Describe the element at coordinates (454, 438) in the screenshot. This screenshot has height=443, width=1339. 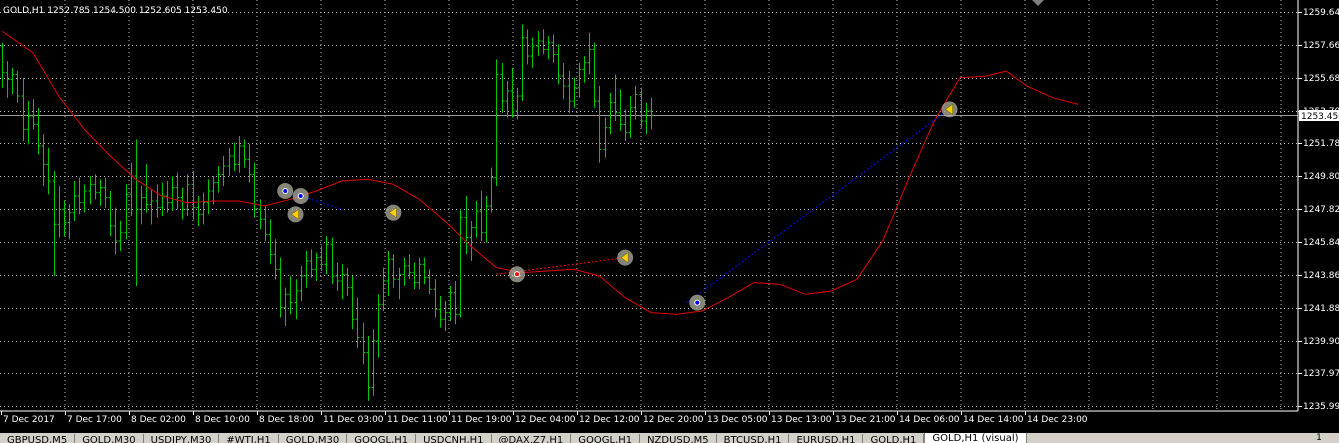
I see `chart-tab: USDCNH,H1` at that location.